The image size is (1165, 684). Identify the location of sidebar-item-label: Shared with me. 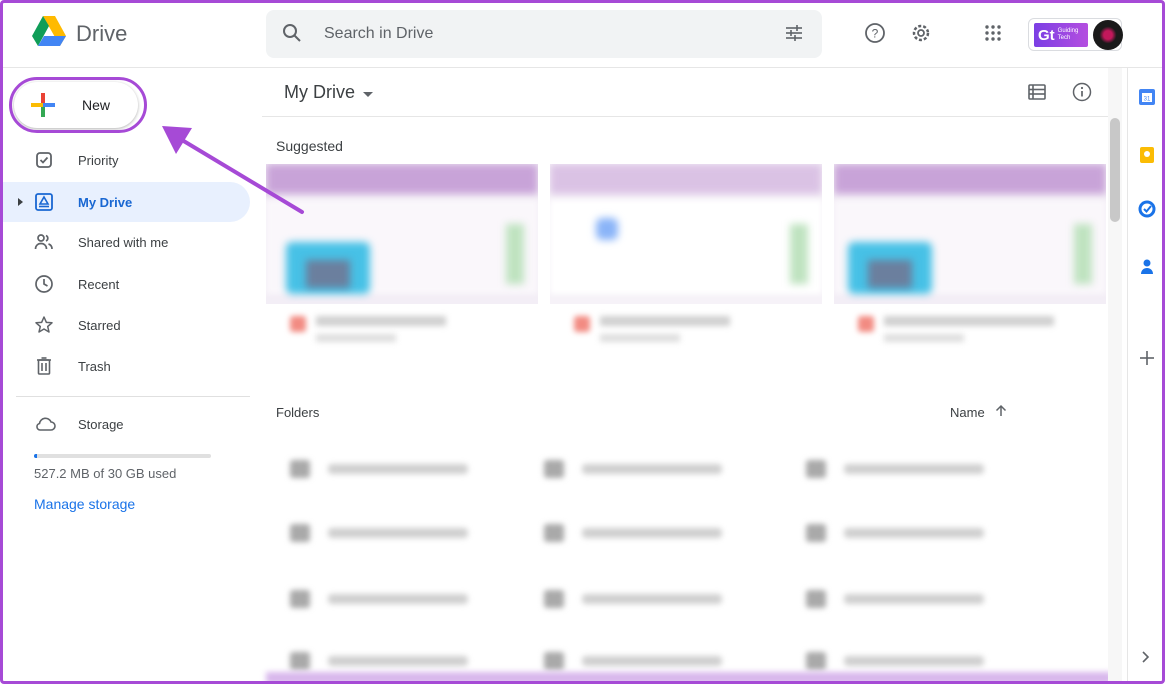
(123, 242).